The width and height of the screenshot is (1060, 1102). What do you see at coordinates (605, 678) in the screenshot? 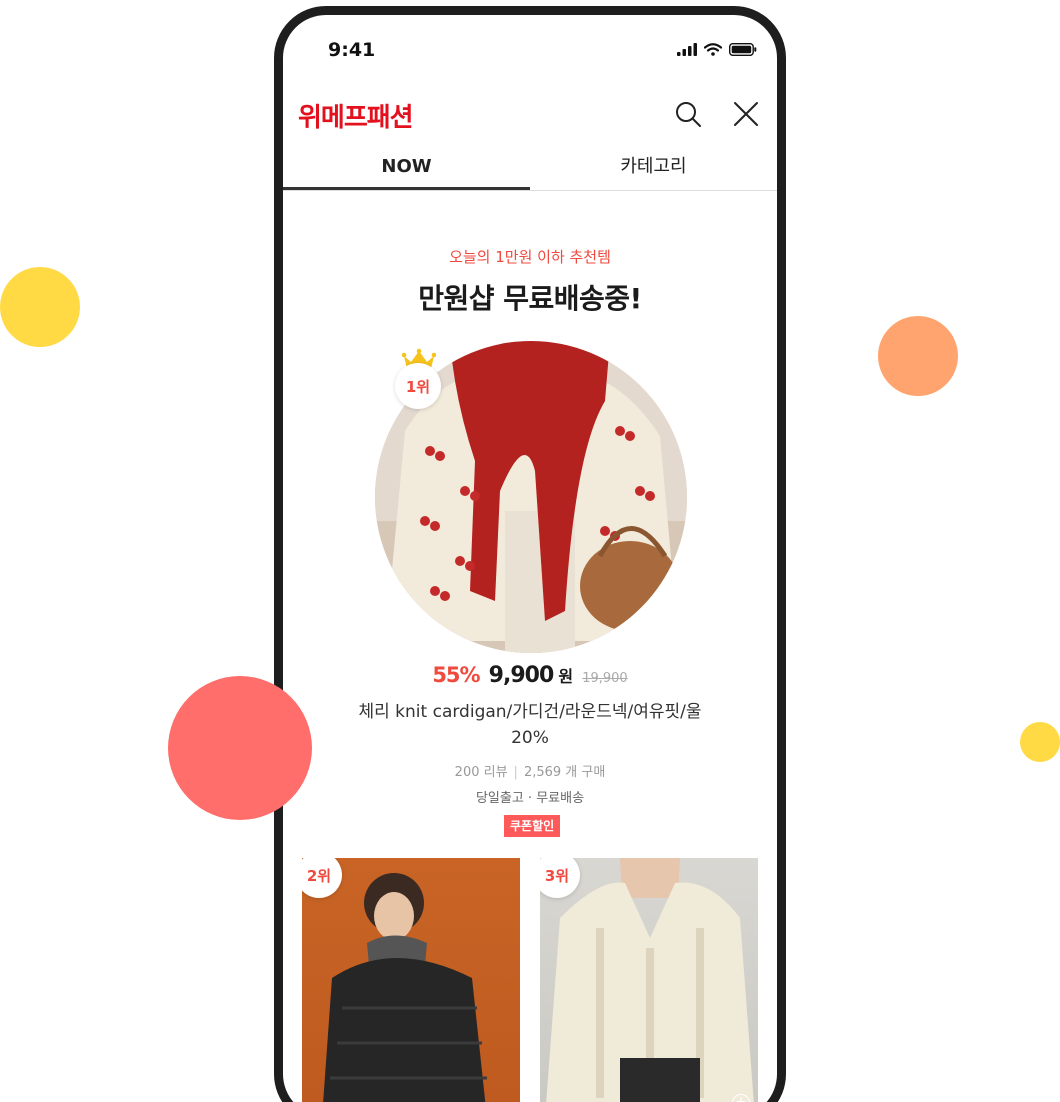
I see `original-price: 19,900` at bounding box center [605, 678].